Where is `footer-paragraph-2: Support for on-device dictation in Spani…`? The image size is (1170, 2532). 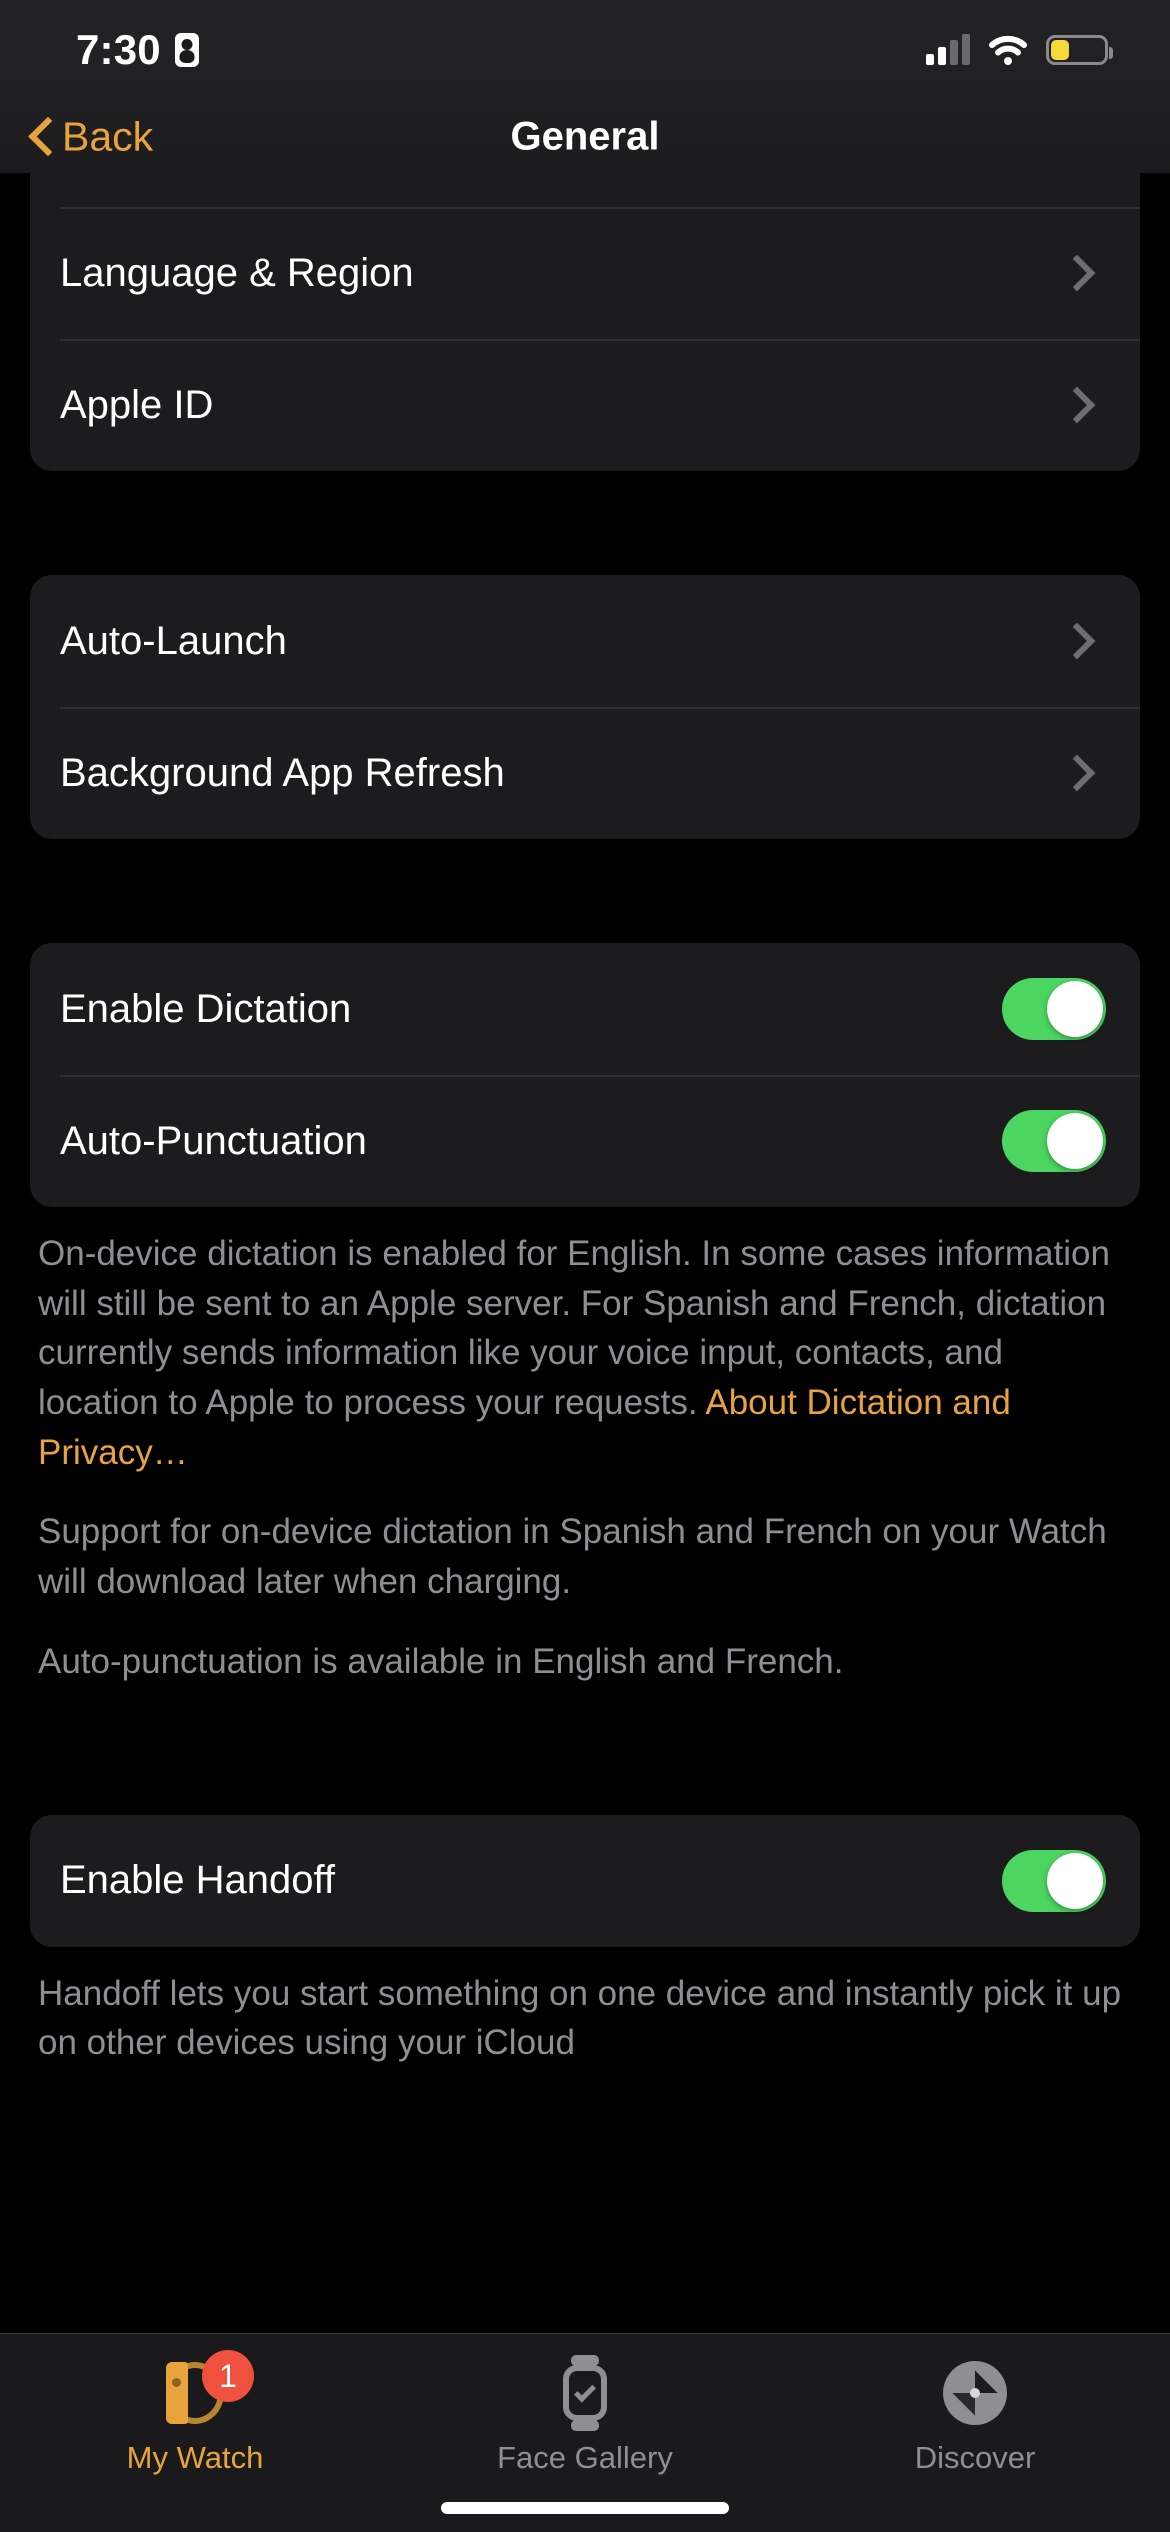 footer-paragraph-2: Support for on-device dictation in Spani… is located at coordinates (572, 1557).